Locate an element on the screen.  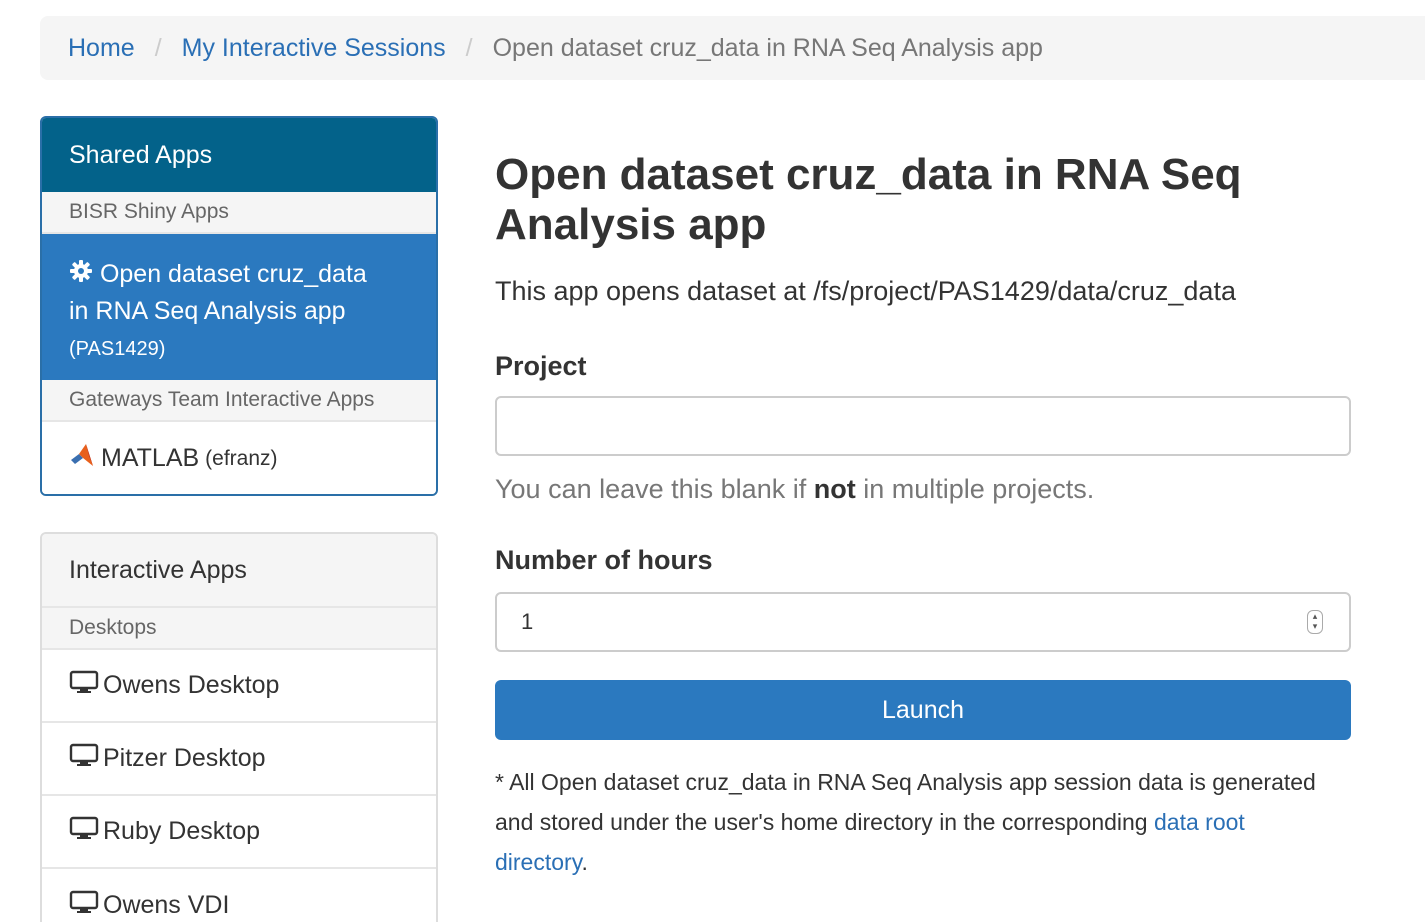
group-header-bisr: BISR Shiny Apps is located at coordinates (239, 213).